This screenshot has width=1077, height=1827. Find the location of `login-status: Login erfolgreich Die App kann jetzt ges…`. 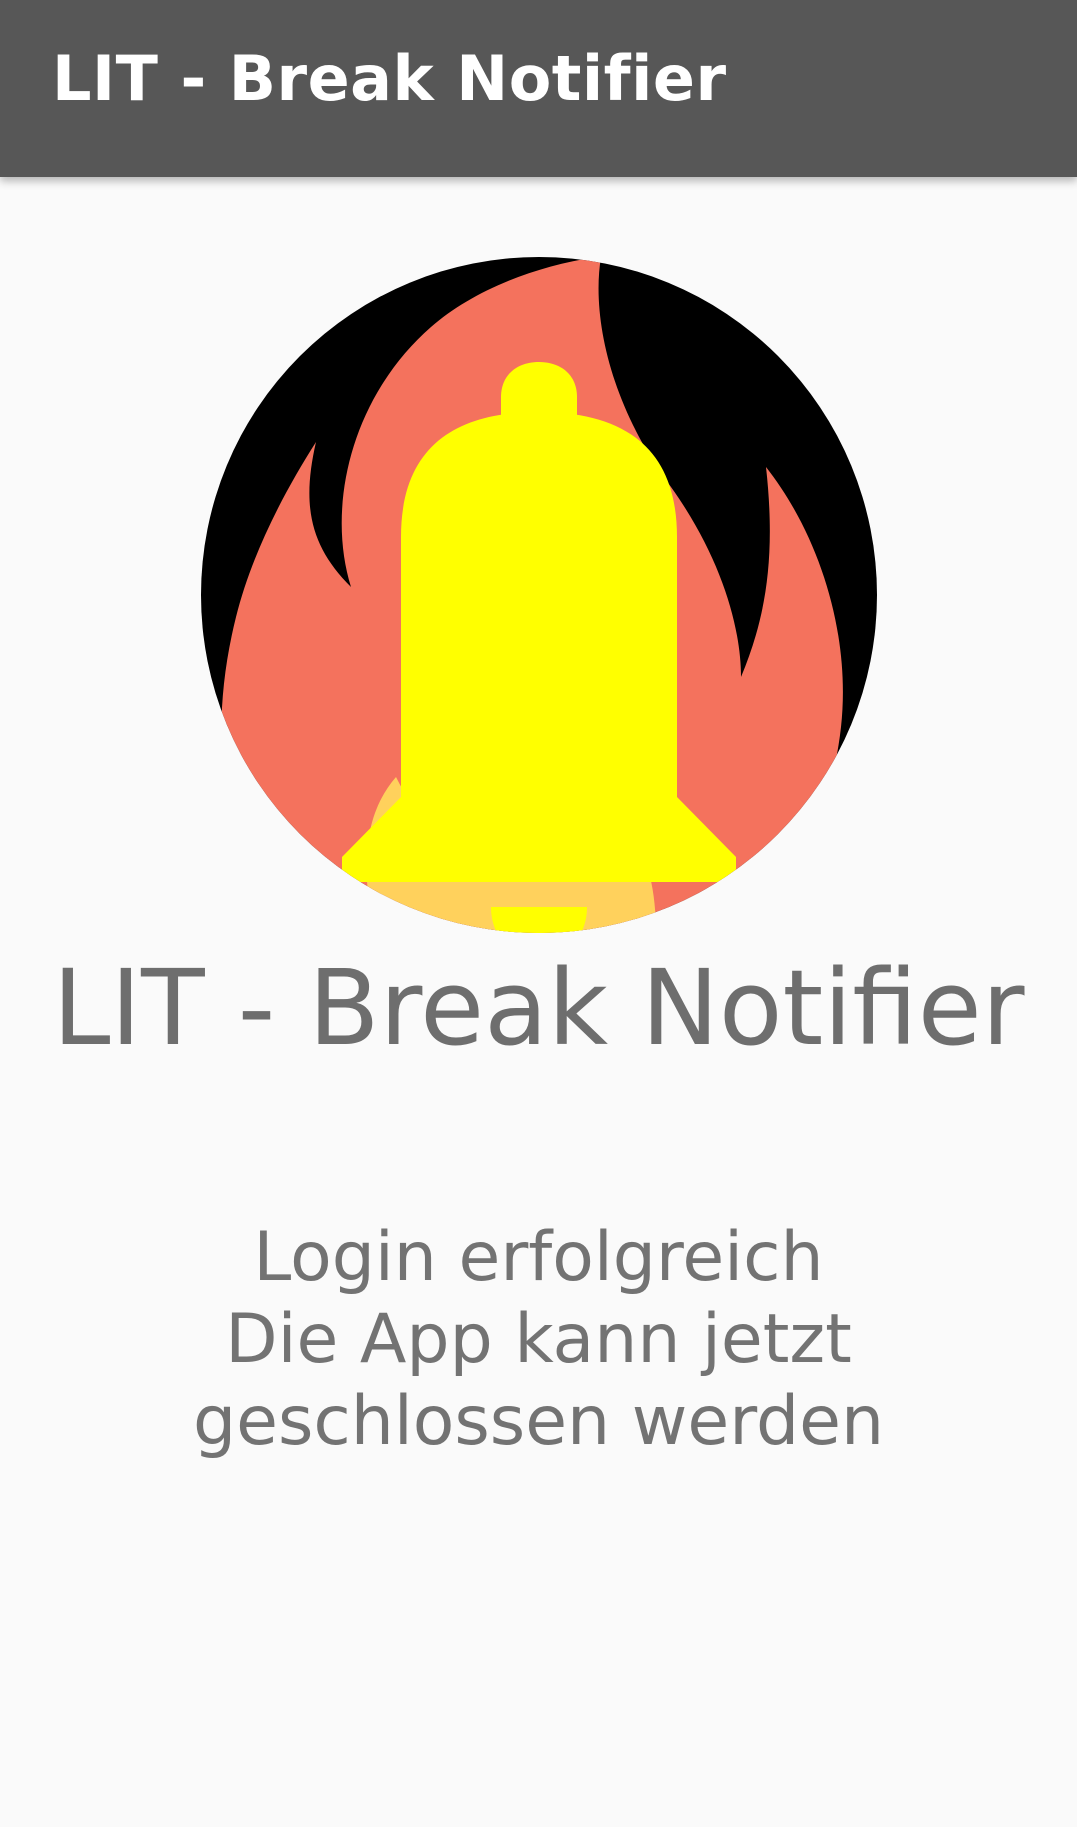

login-status: Login erfolgreich Die App kann jetzt ges… is located at coordinates (538, 1340).